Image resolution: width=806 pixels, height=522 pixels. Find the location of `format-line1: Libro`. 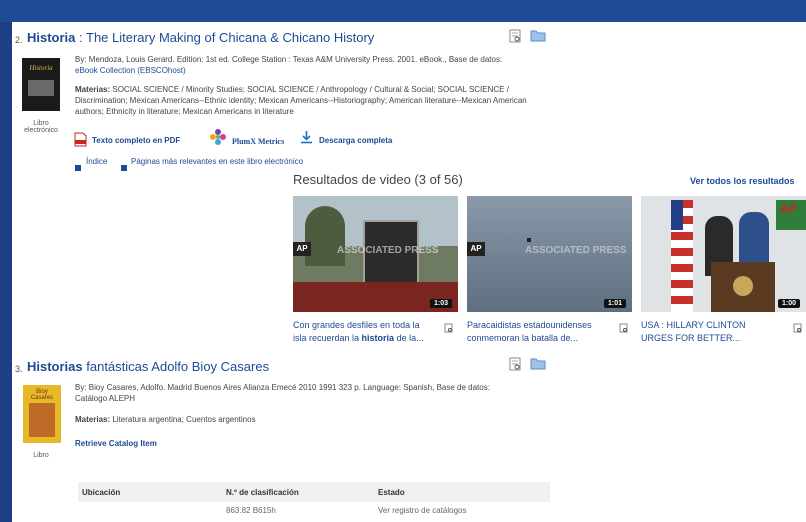

format-line1: Libro is located at coordinates (41, 123).